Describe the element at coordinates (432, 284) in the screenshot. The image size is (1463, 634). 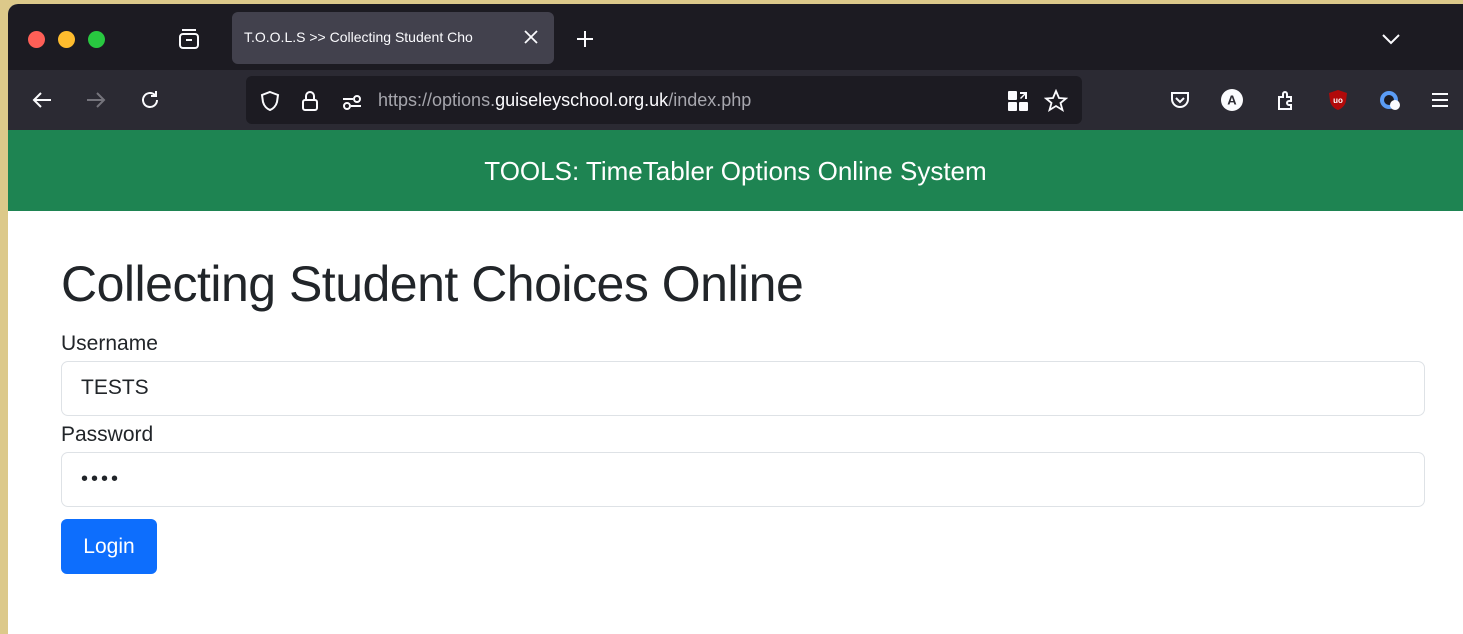
I see `page-title: Collecting Student Choices Online` at that location.